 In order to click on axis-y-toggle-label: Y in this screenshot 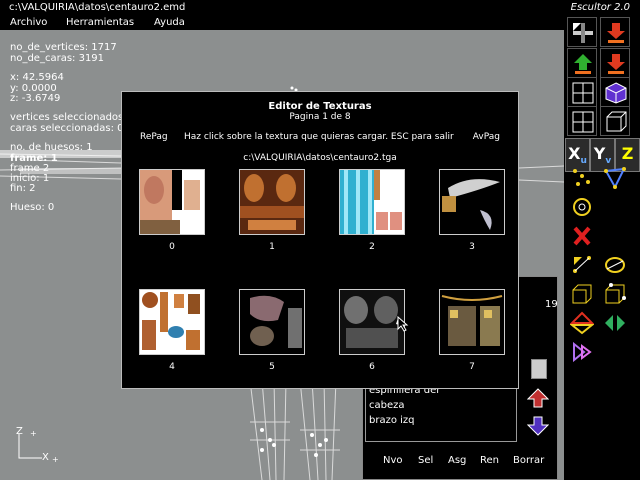, I will do `click(599, 153)`.